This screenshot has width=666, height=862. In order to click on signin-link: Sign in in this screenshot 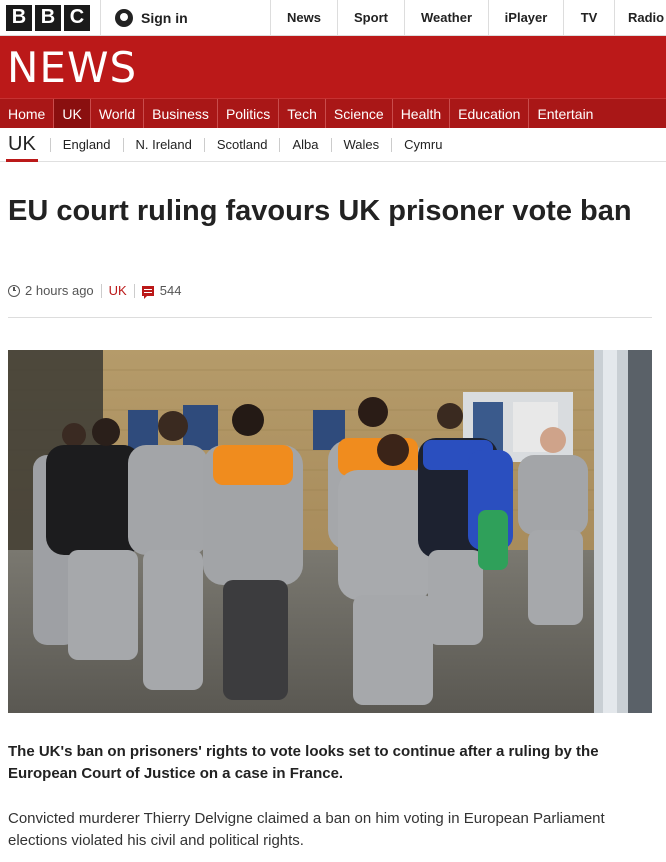, I will do `click(185, 17)`.